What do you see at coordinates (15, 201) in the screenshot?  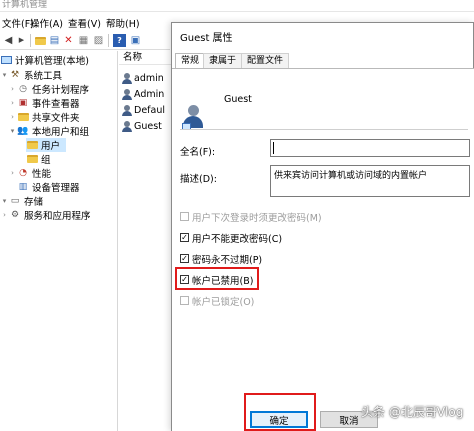 I see `storage-icon: ▭` at bounding box center [15, 201].